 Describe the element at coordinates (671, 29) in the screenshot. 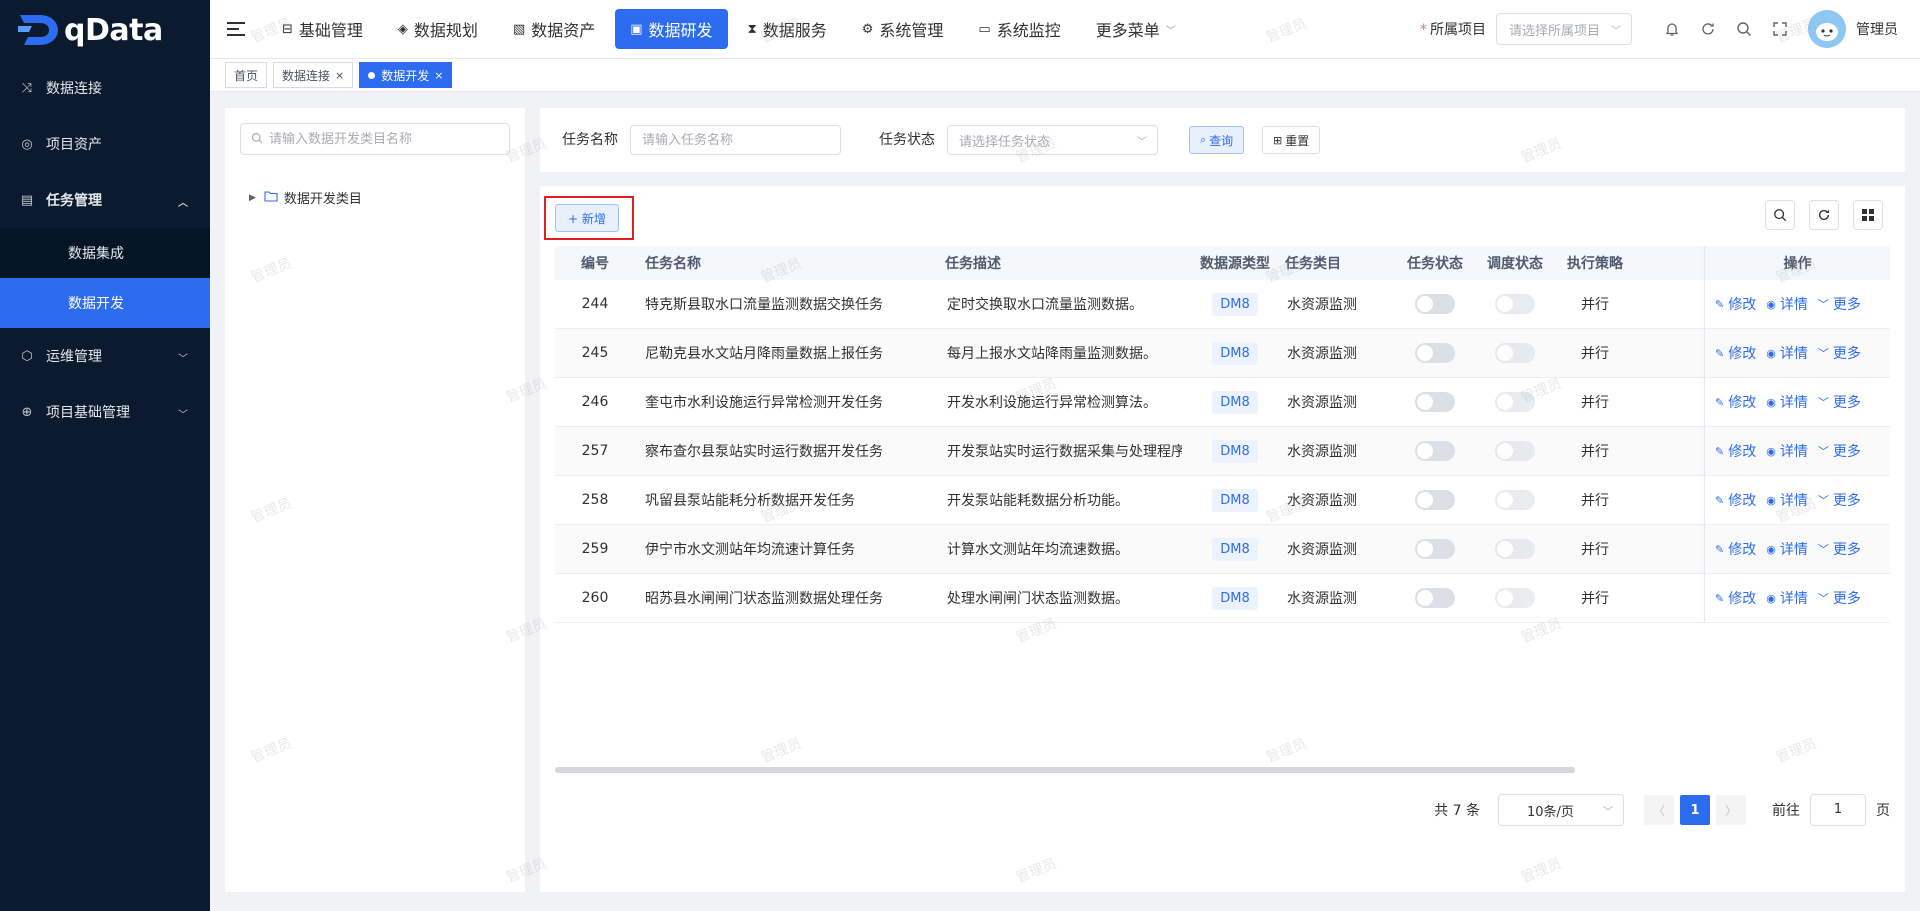

I see `nav-data-rd: ▣ 数据研发` at that location.